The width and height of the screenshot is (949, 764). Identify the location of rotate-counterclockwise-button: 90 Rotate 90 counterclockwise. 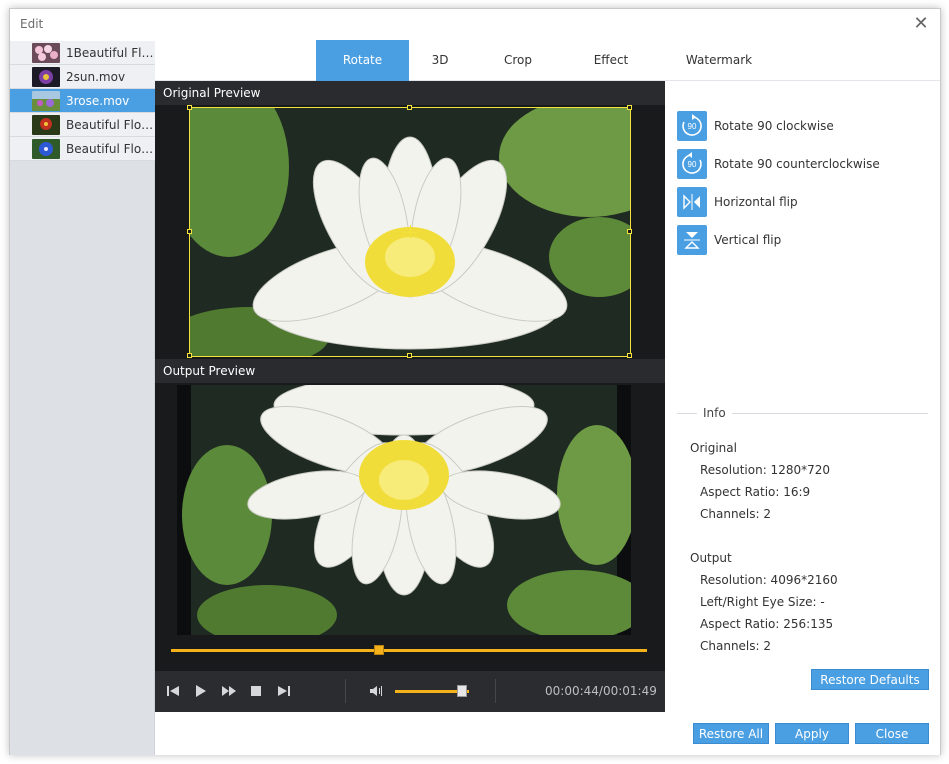
(778, 164).